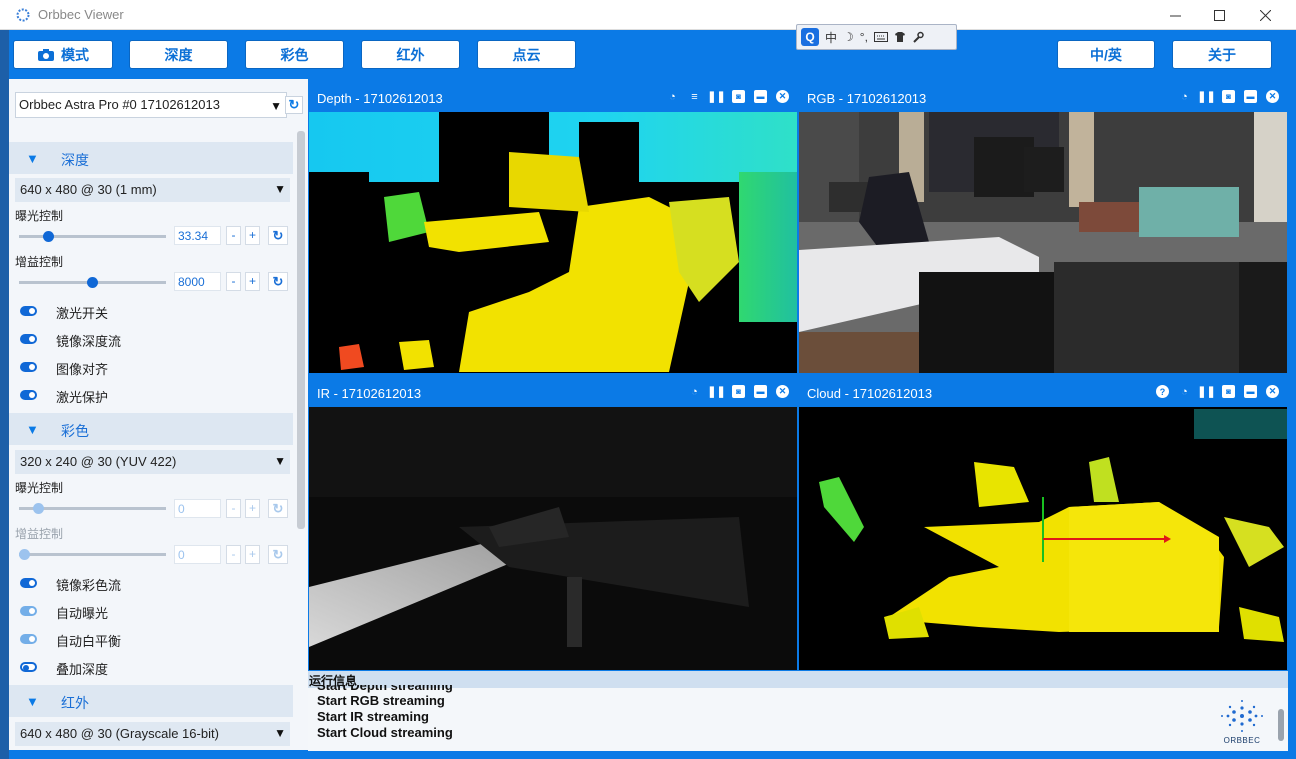  Describe the element at coordinates (89, 341) in the screenshot. I see `toggle-label: 镜像深度流` at that location.